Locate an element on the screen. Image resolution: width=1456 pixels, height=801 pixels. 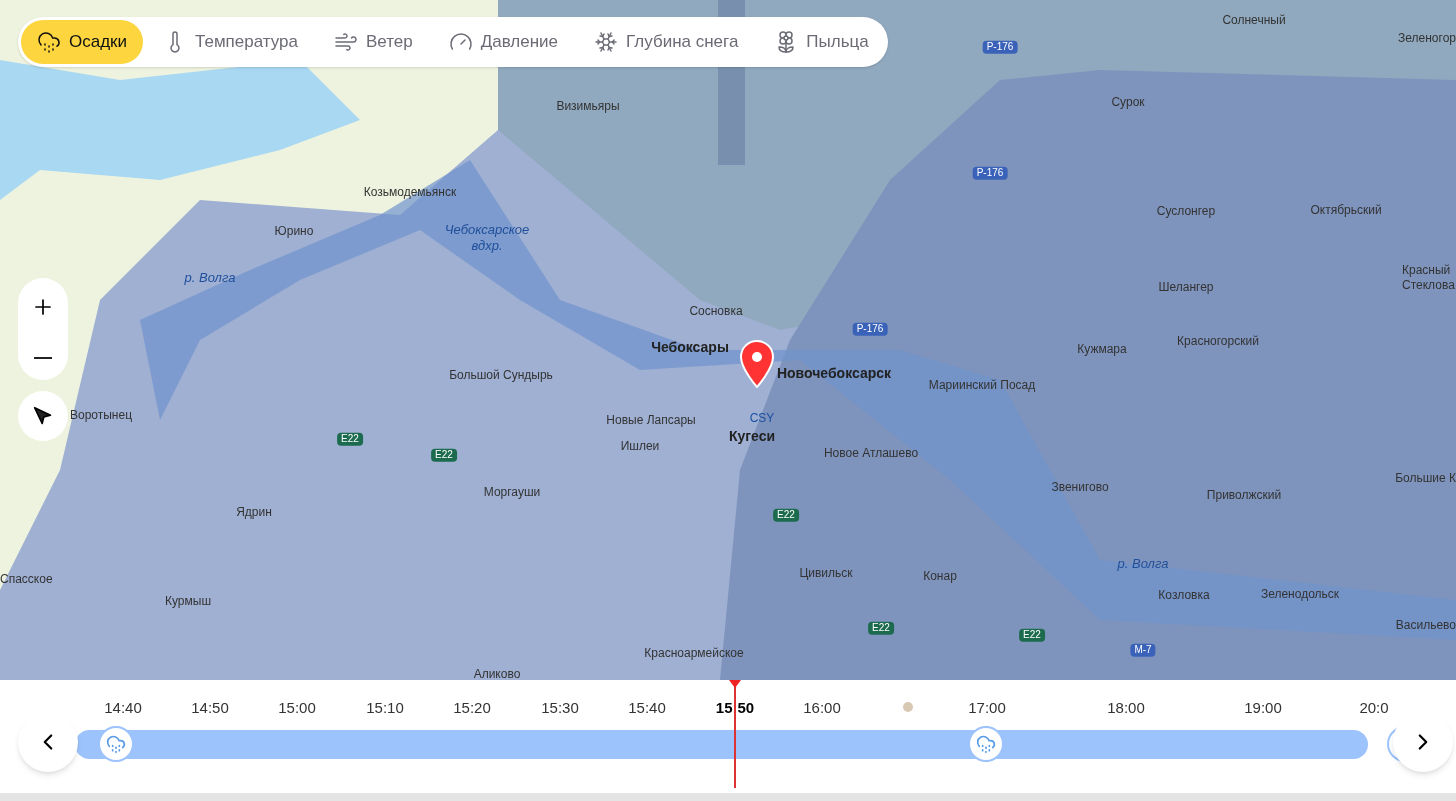
place-label: Новые Лапсары is located at coordinates (651, 420).